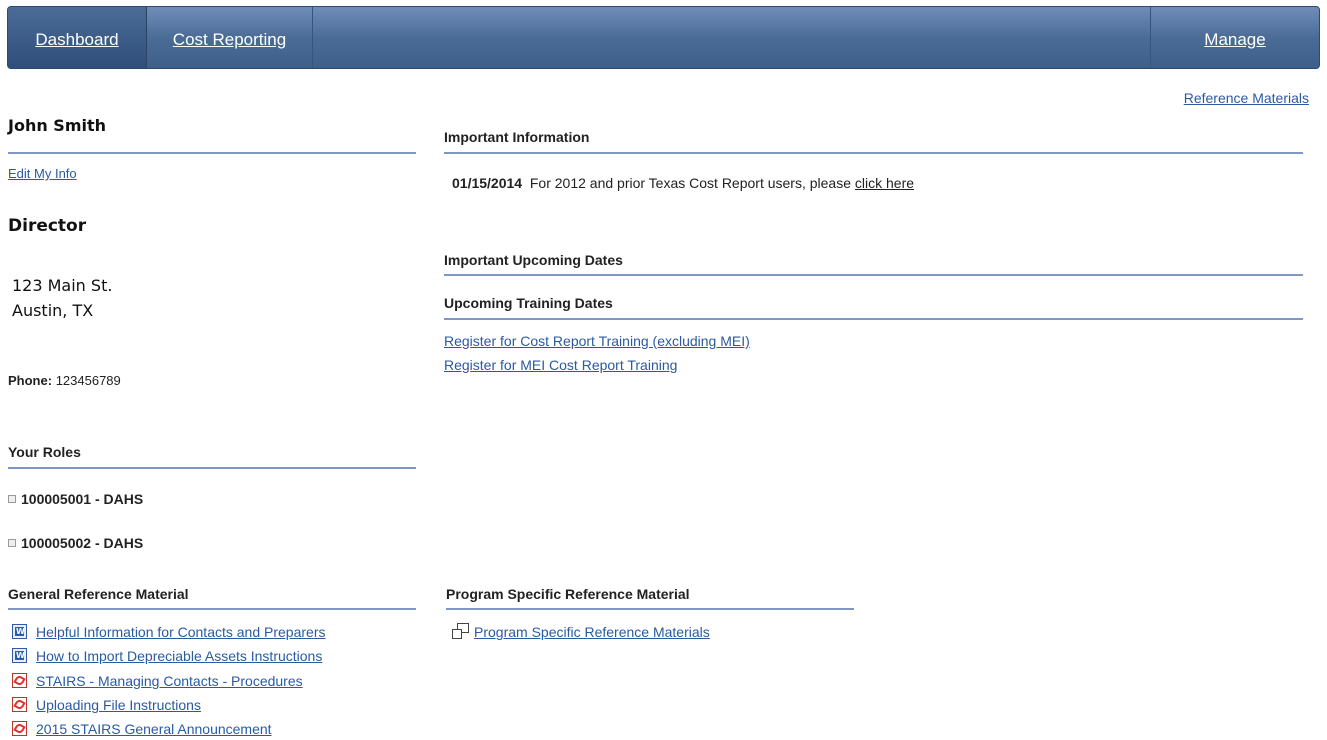 This screenshot has width=1327, height=740. What do you see at coordinates (154, 729) in the screenshot?
I see `reference-doc-link: 2015 STAIRS General Announcement` at bounding box center [154, 729].